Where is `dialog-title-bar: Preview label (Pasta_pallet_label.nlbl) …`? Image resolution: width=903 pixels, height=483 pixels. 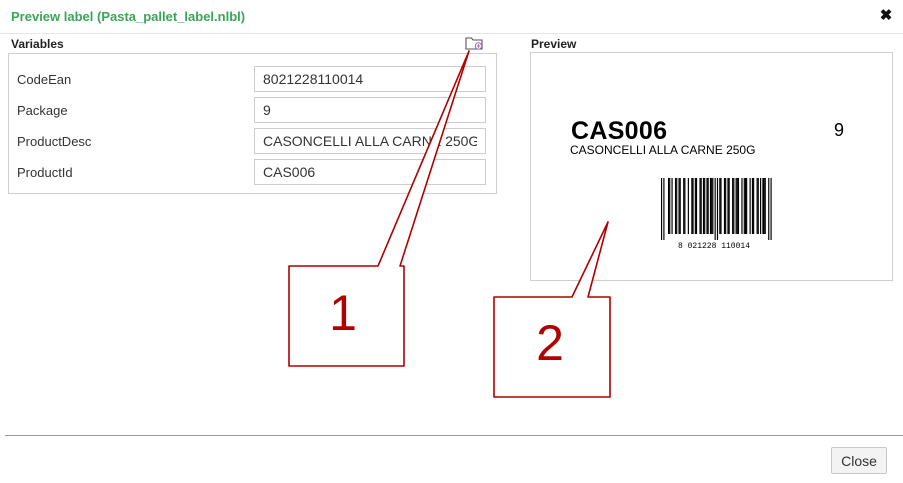
dialog-title-bar: Preview label (Pasta_pallet_label.nlbl) … is located at coordinates (451, 17).